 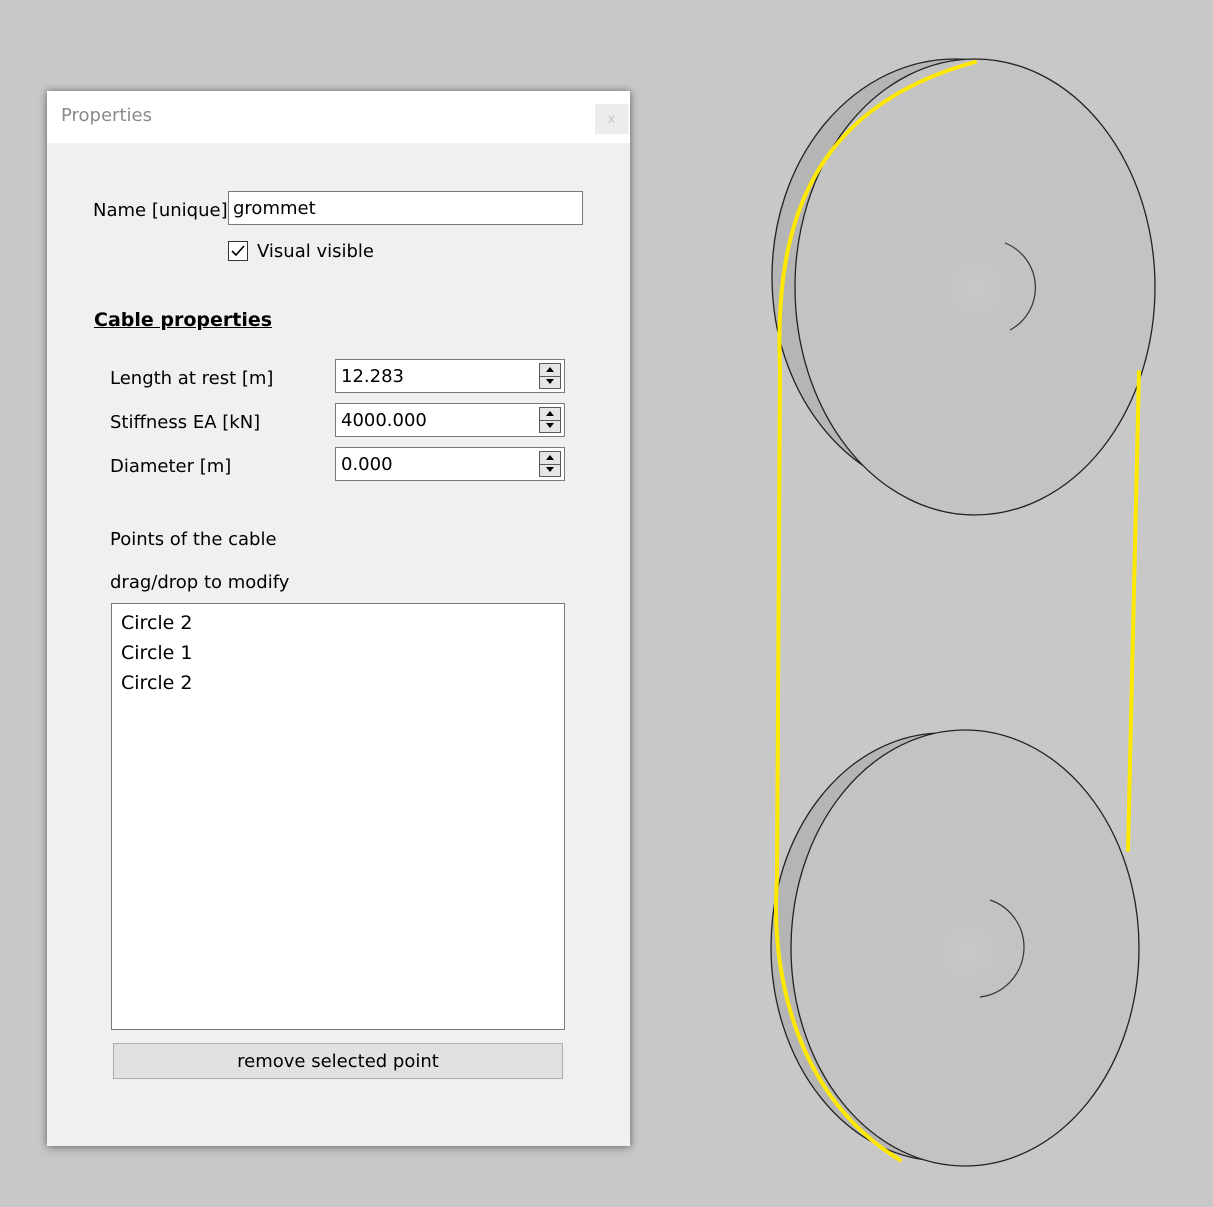 I want to click on stiffness-spinbox: 4000.000, so click(x=450, y=420).